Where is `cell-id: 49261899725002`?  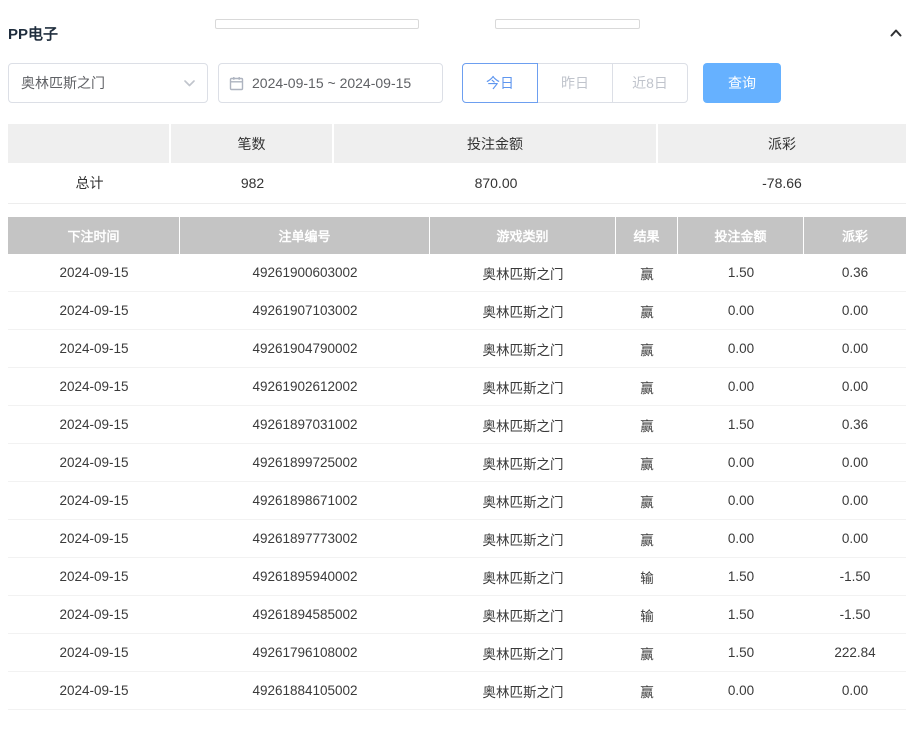 cell-id: 49261899725002 is located at coordinates (305, 462).